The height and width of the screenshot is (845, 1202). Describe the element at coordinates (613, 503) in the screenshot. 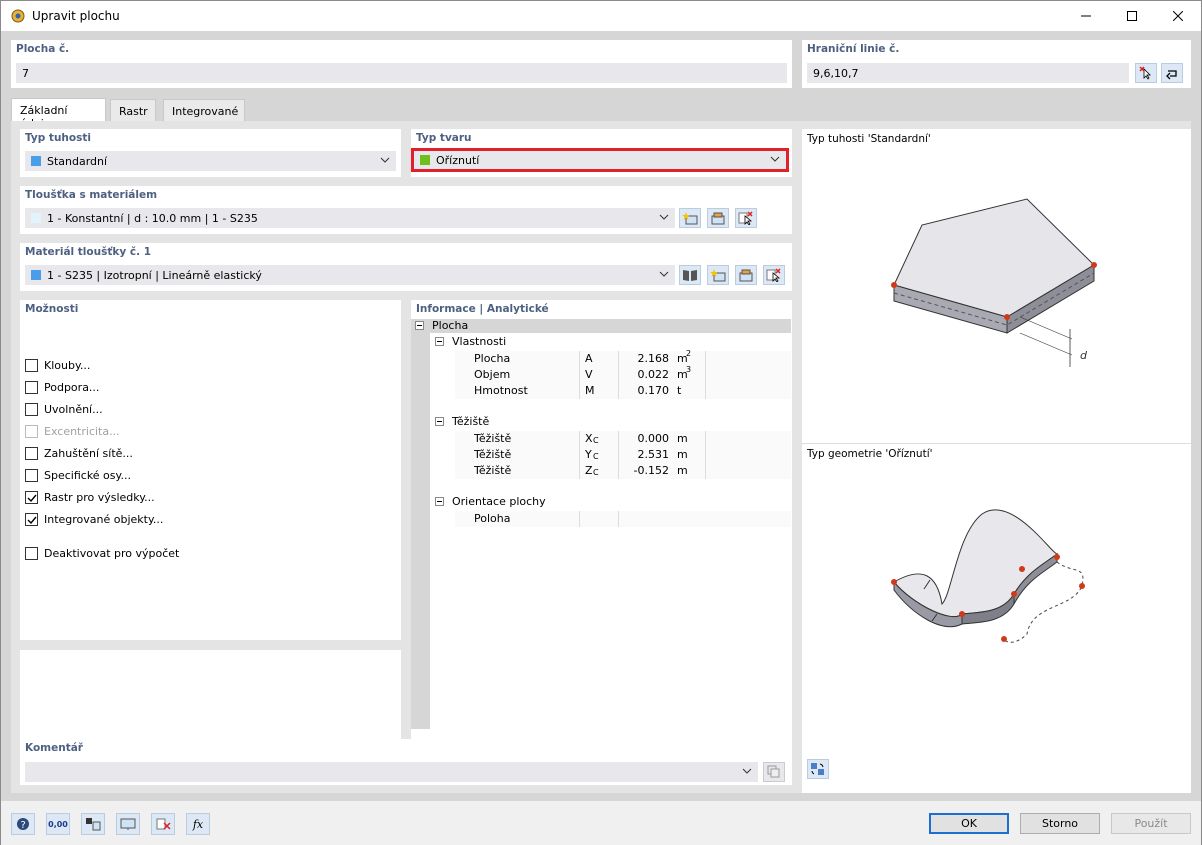

I see `tree-group-orient: Orientace plochy` at that location.